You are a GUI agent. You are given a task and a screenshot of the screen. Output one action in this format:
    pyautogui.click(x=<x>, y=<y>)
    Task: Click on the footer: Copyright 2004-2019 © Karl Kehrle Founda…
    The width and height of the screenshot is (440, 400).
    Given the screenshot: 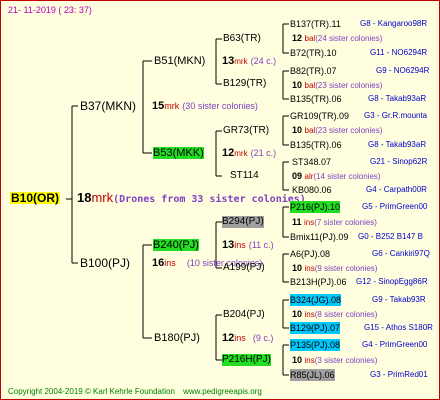 What is the action you would take?
    pyautogui.click(x=135, y=392)
    